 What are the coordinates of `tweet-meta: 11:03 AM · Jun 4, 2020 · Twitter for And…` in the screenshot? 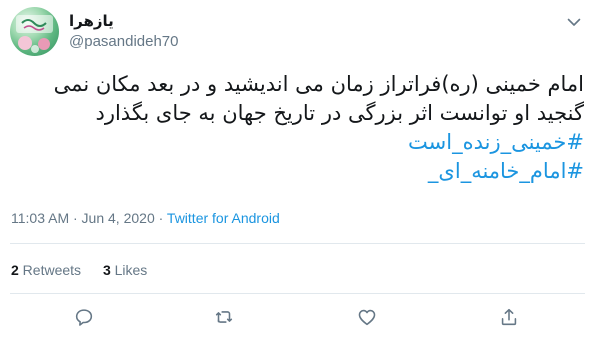 It's located at (145, 218).